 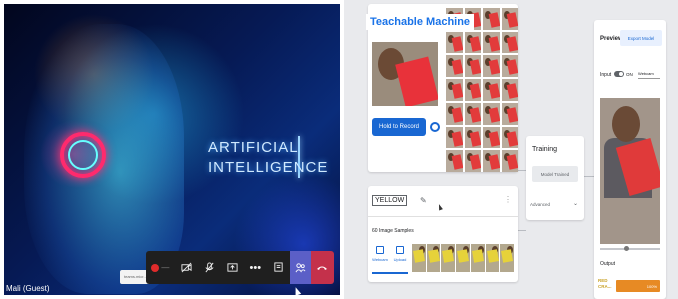 I want to click on input-label: Input, so click(x=606, y=75).